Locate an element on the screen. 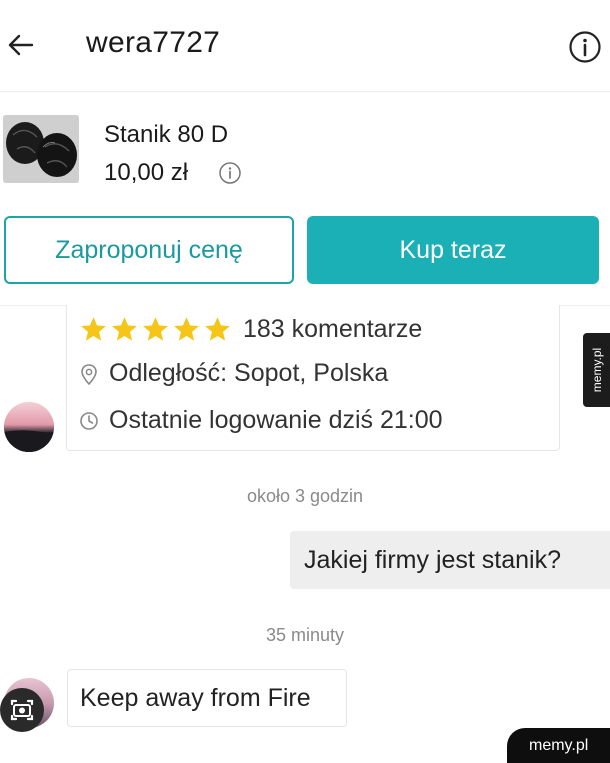  item-thumbnail is located at coordinates (41, 149).